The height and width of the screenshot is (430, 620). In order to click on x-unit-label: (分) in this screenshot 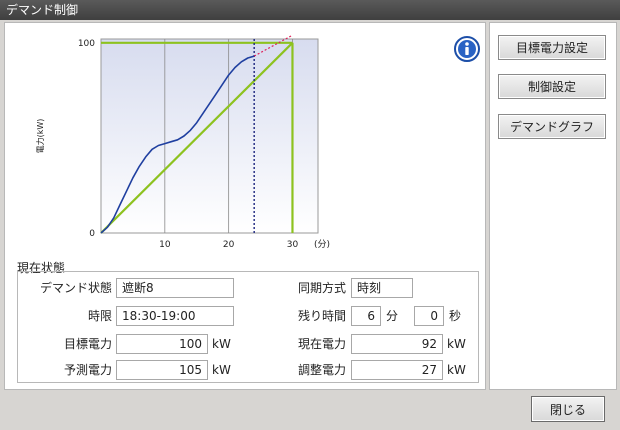, I will do `click(322, 244)`.